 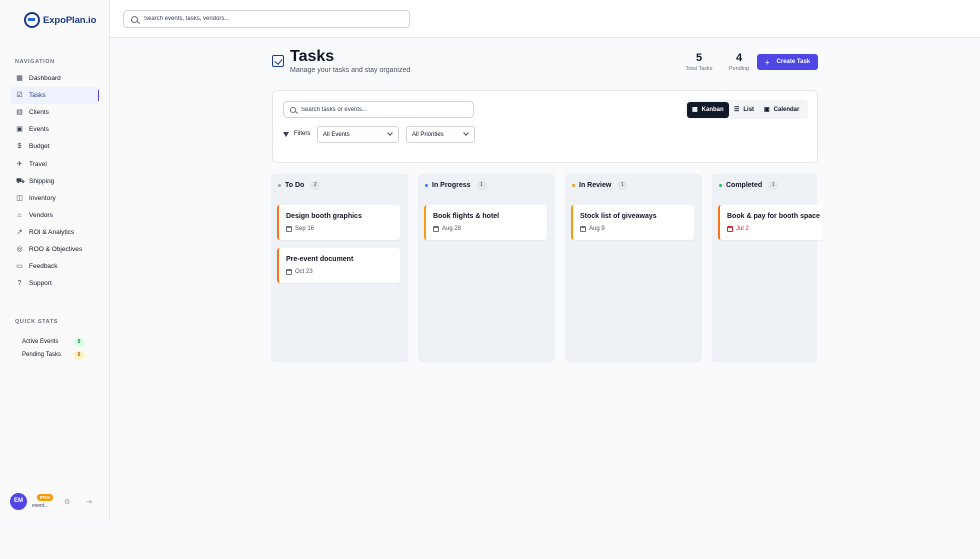 What do you see at coordinates (485, 222) in the screenshot?
I see `task-card: Book flights & hotel Aug 28` at bounding box center [485, 222].